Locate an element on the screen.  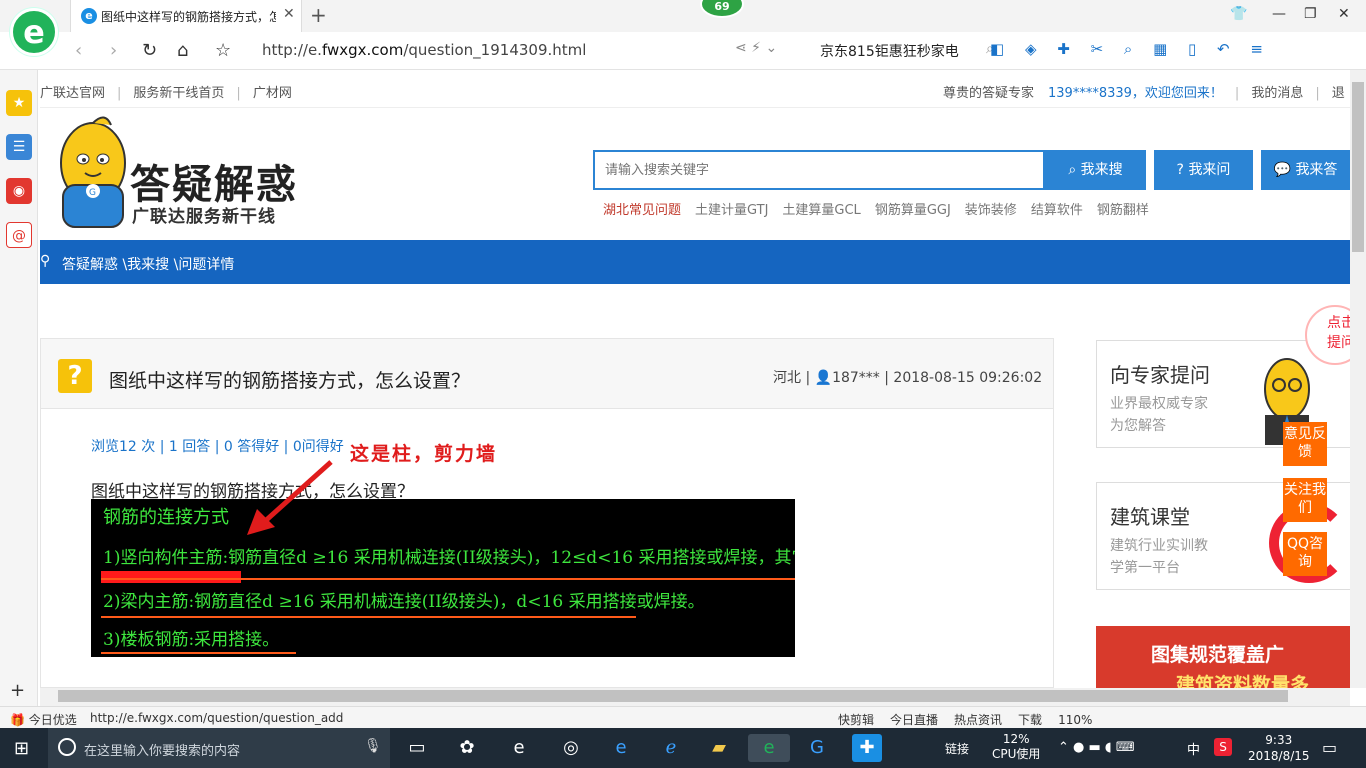
today-picks: 今日优选 is located at coordinates (53, 720).